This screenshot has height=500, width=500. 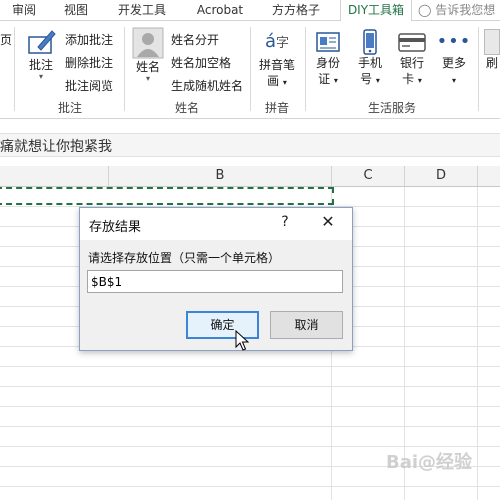 What do you see at coordinates (89, 39) in the screenshot?
I see `add-comment: 添加批注` at bounding box center [89, 39].